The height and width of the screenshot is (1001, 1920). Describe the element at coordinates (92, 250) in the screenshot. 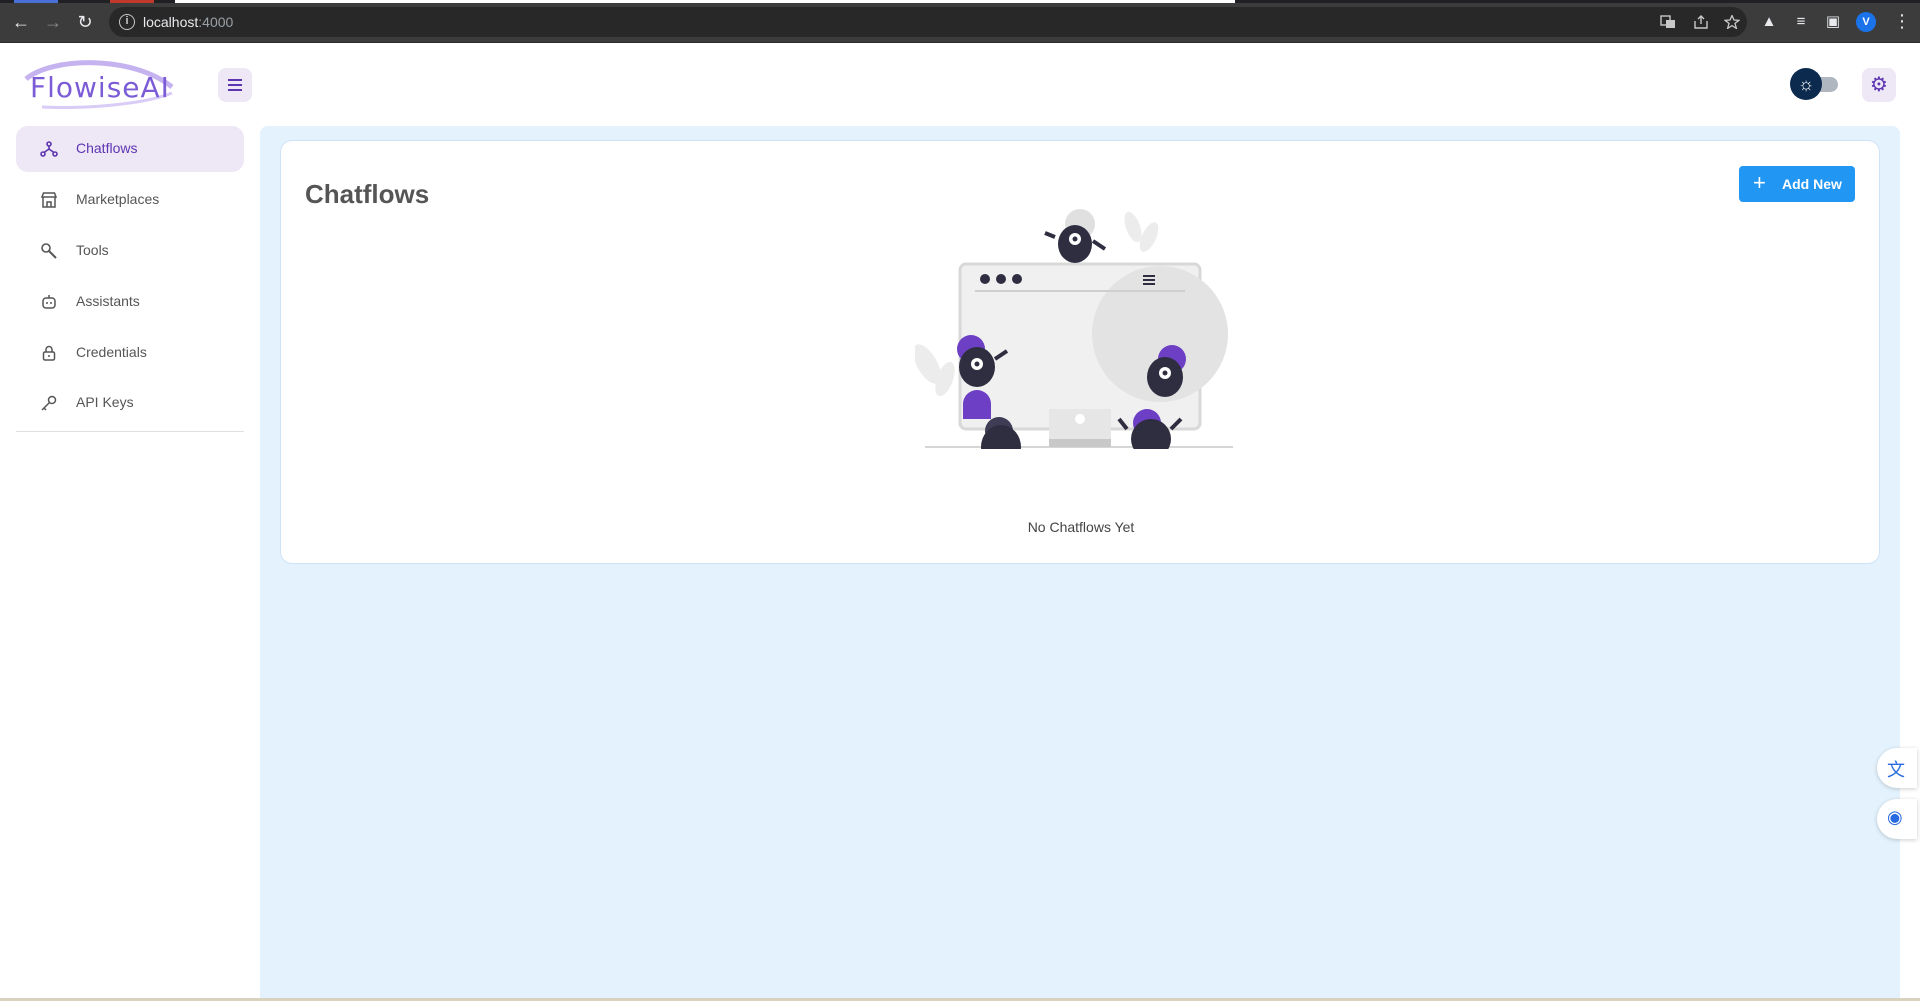

I see `sidebar-item-label: Tools` at that location.